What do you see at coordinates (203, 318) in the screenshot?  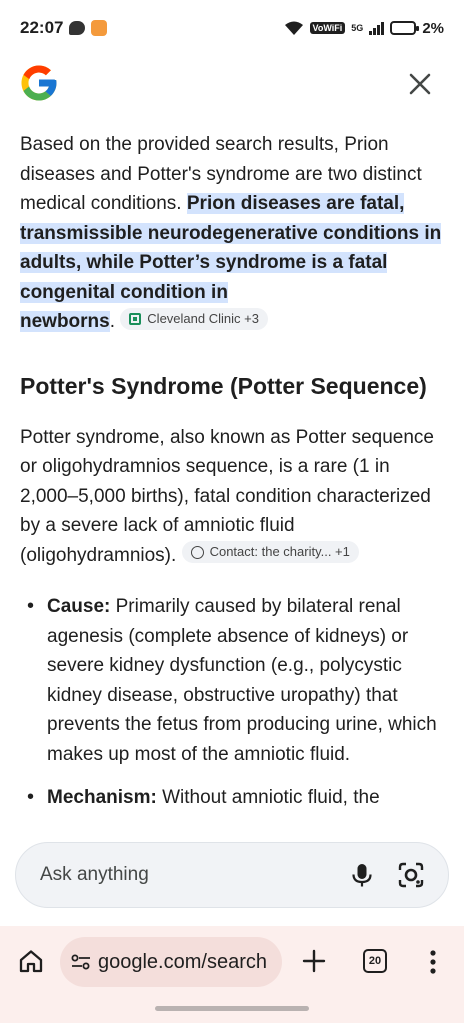 I see `source-chip-label: Cleveland Clinic +3` at bounding box center [203, 318].